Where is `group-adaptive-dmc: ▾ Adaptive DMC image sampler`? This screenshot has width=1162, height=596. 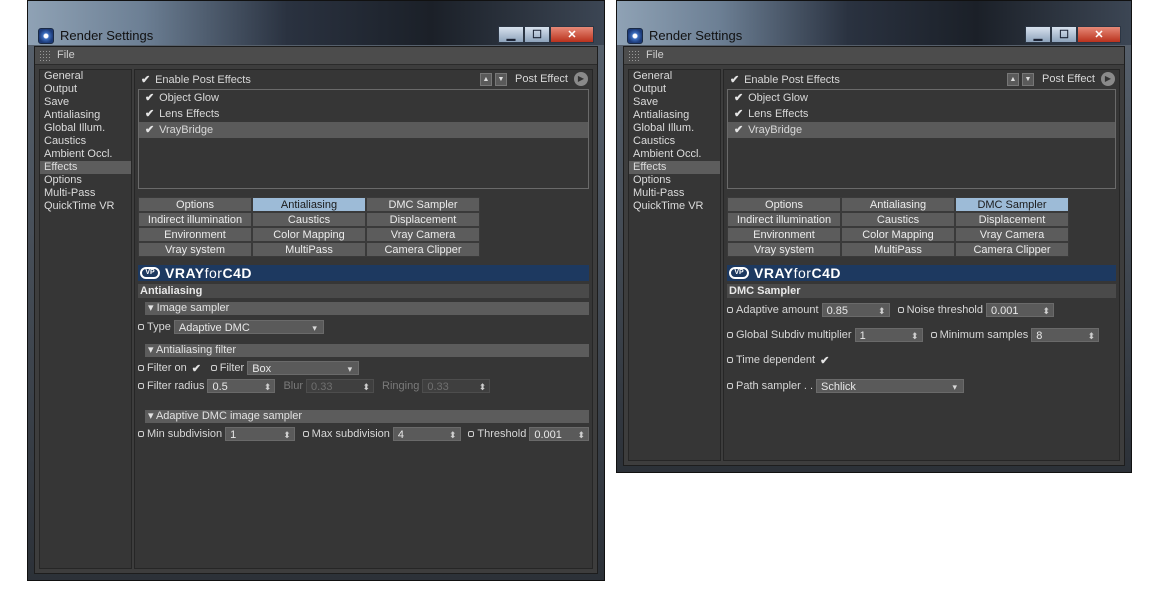
group-adaptive-dmc: ▾ Adaptive DMC image sampler is located at coordinates (367, 416).